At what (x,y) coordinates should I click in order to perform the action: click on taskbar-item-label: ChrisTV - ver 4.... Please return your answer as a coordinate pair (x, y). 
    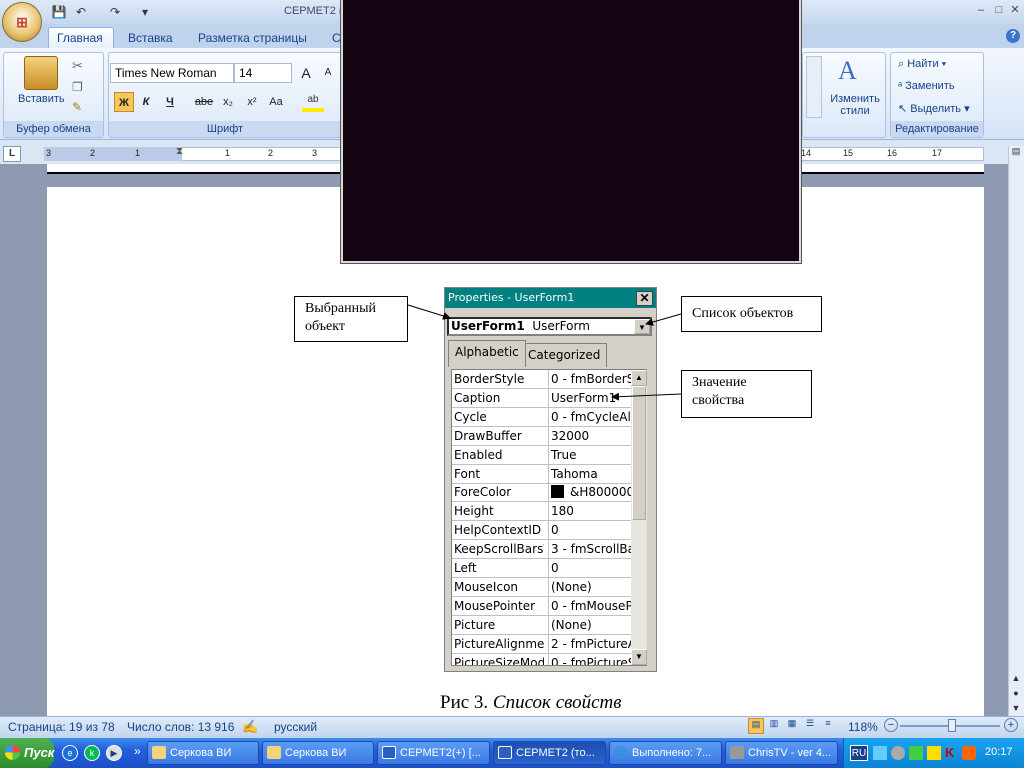
    Looking at the image, I should click on (790, 753).